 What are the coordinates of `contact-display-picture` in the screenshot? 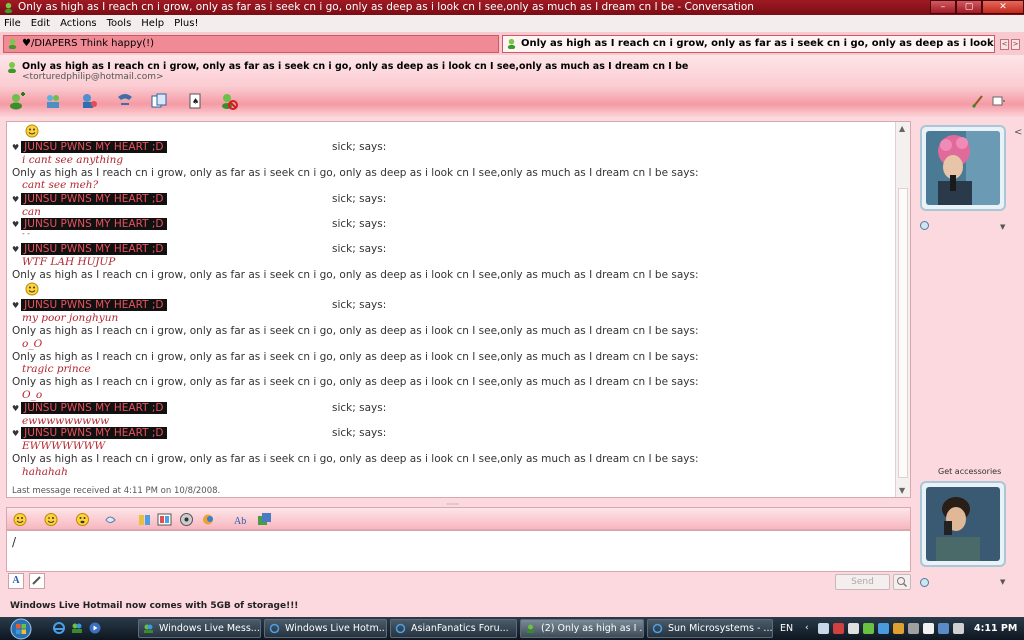 It's located at (963, 168).